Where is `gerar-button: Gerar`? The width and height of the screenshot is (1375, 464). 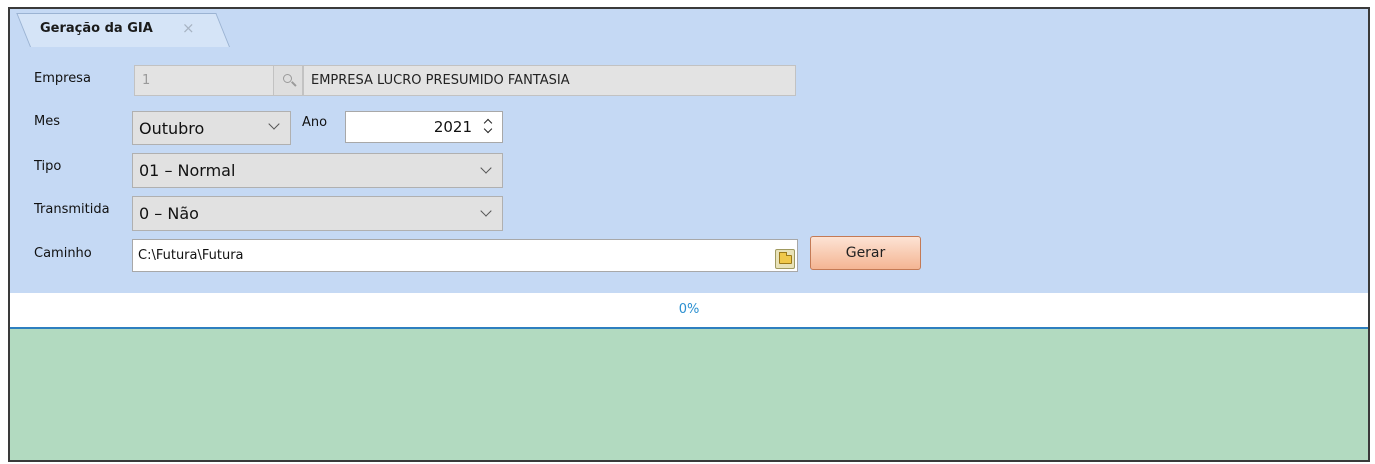 gerar-button: Gerar is located at coordinates (865, 253).